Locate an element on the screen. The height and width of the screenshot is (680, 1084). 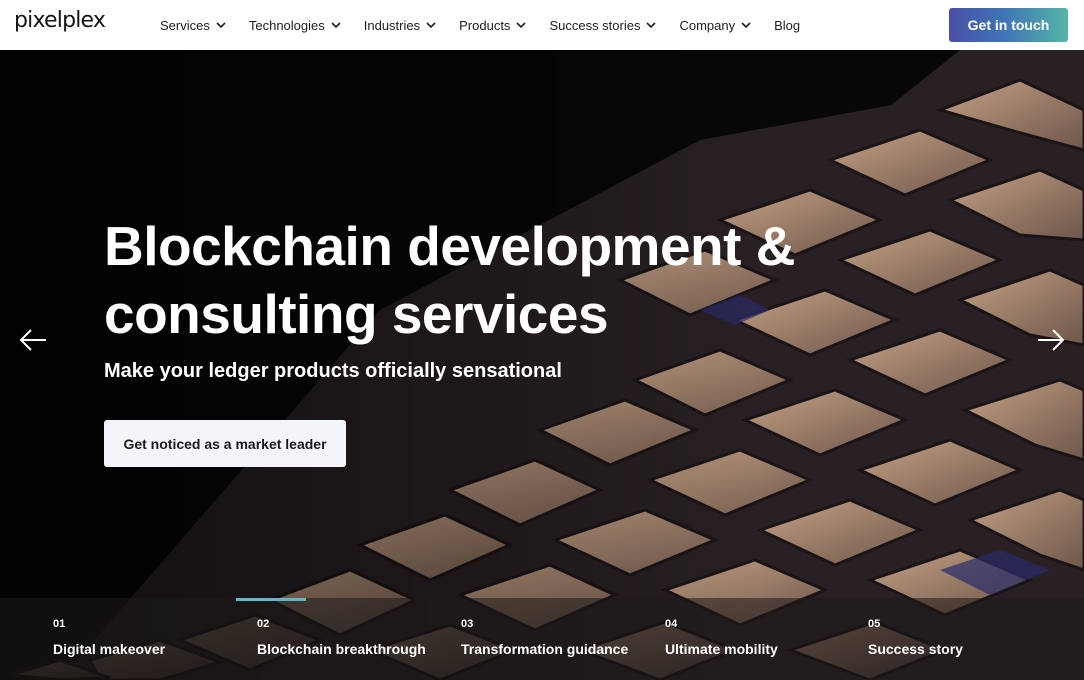
slide-label: Ultimate mobility is located at coordinates (721, 649).